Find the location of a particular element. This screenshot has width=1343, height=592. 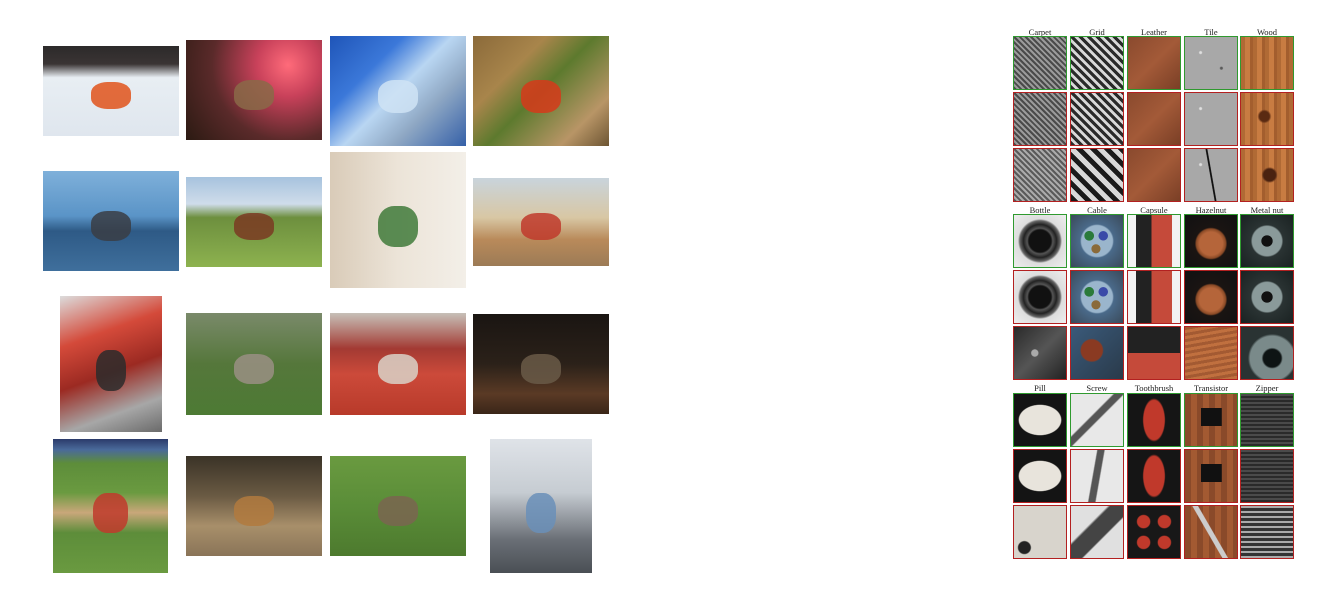

hazelnut-normal-tile is located at coordinates (1211, 241).